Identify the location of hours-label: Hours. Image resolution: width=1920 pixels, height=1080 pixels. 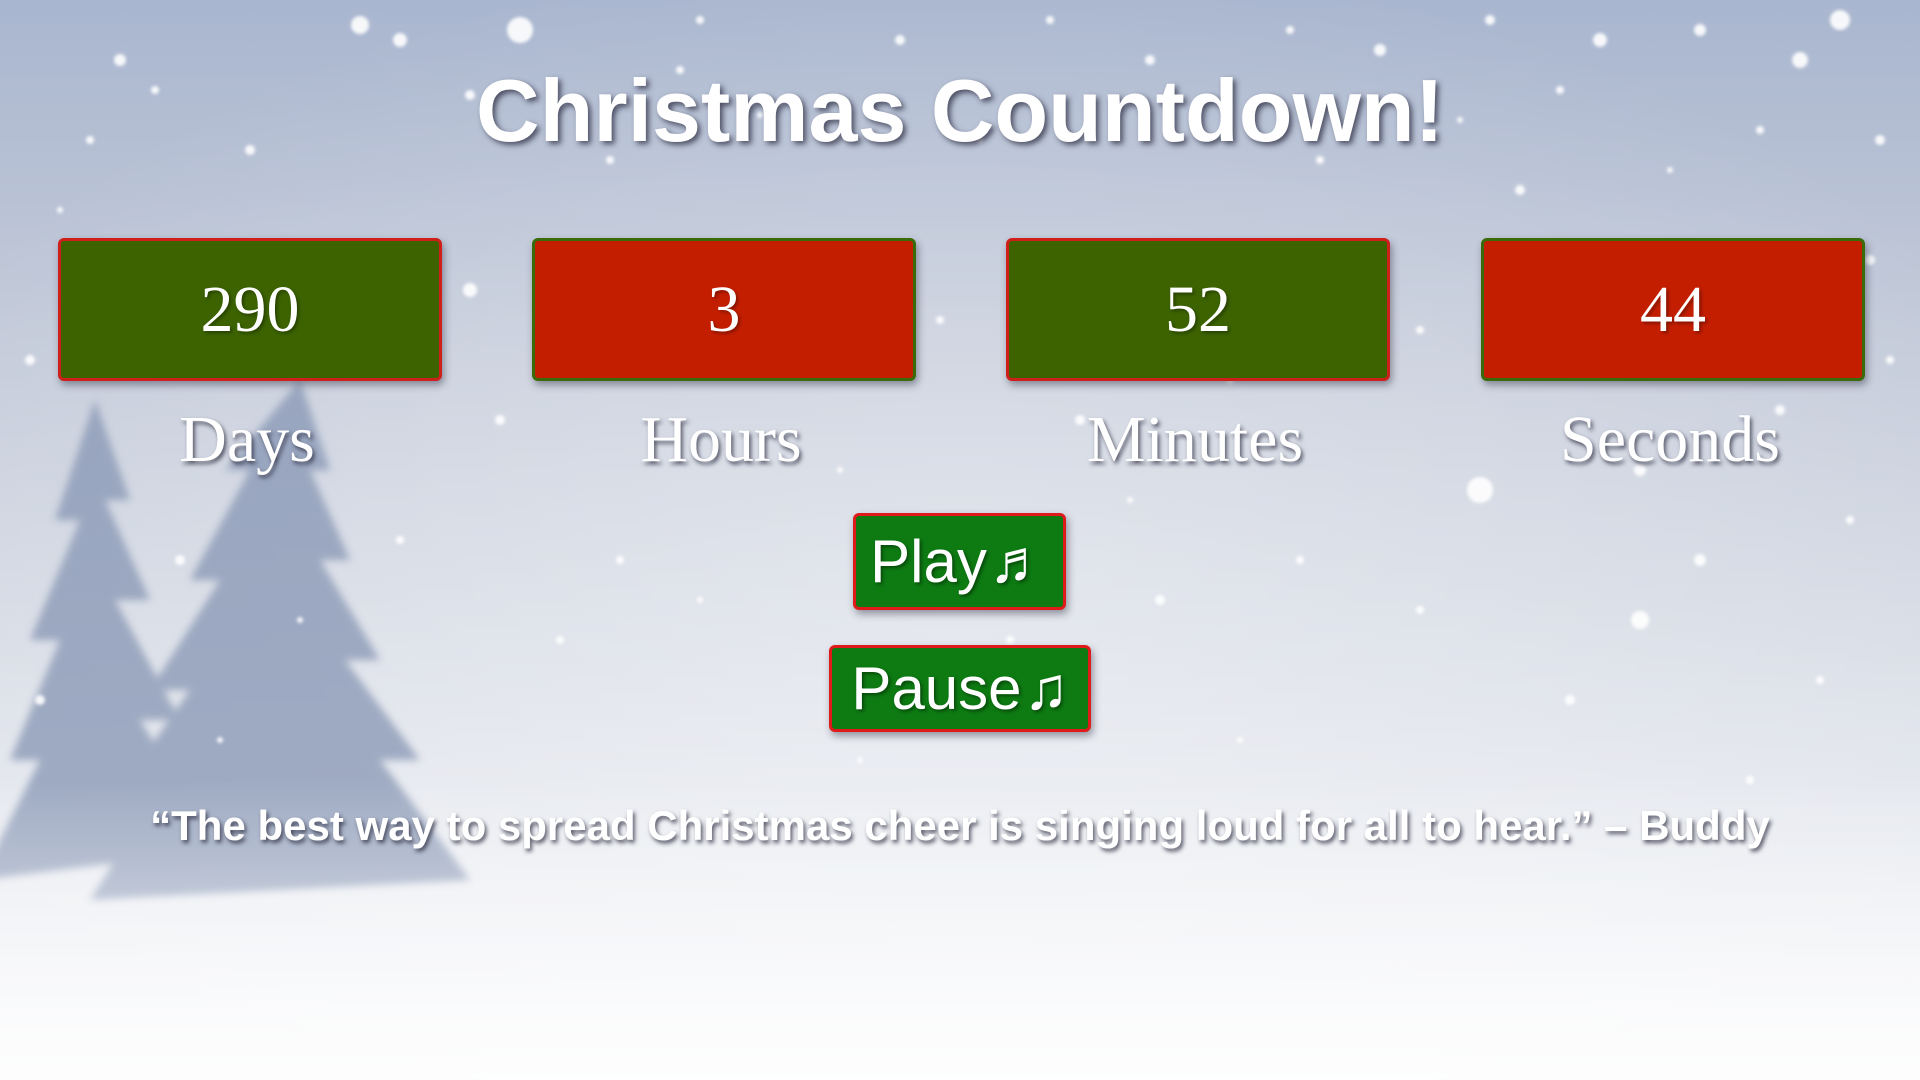
(721, 439).